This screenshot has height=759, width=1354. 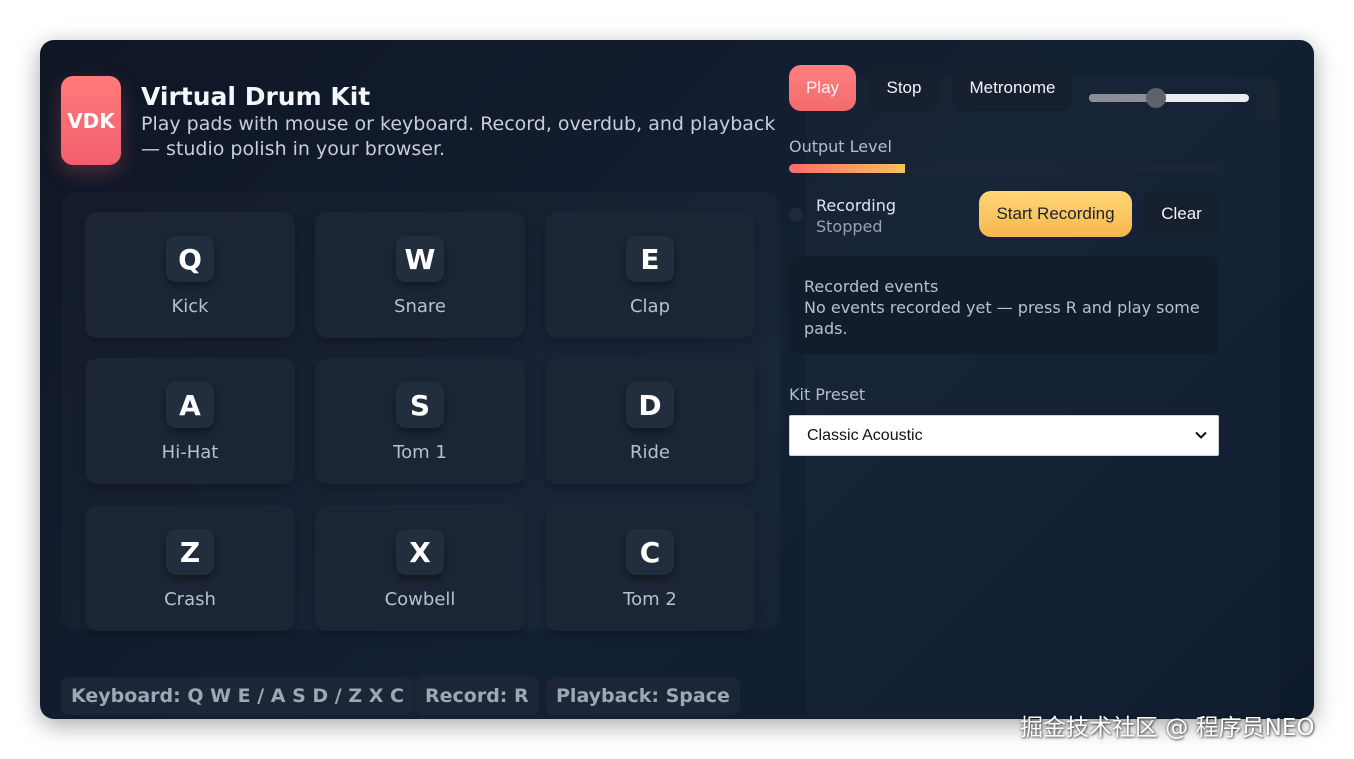 I want to click on chevron-down-icon, so click(x=1201, y=435).